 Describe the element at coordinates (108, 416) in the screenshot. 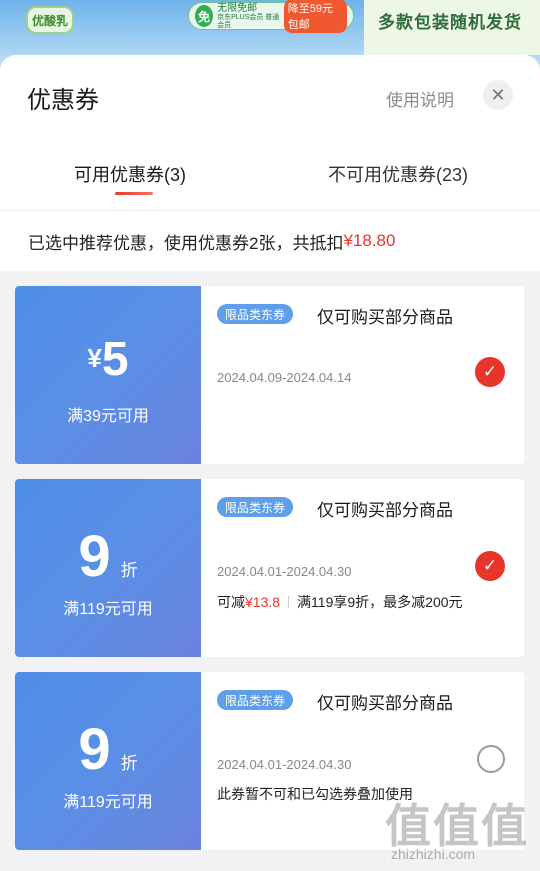

I see `coupon-condition: 满39元可用` at that location.